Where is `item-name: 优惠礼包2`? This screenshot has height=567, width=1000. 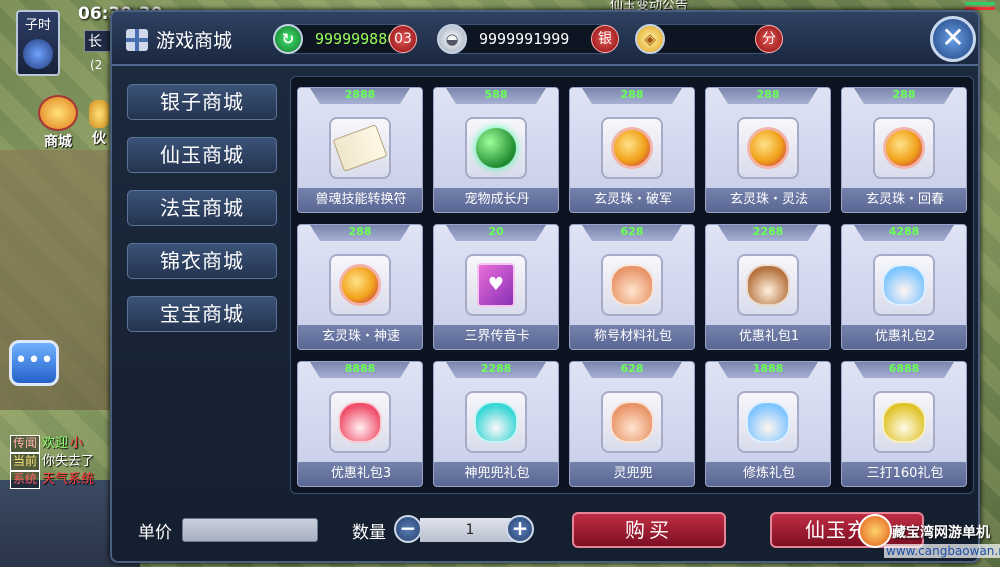
item-name: 优惠礼包2 is located at coordinates (904, 337).